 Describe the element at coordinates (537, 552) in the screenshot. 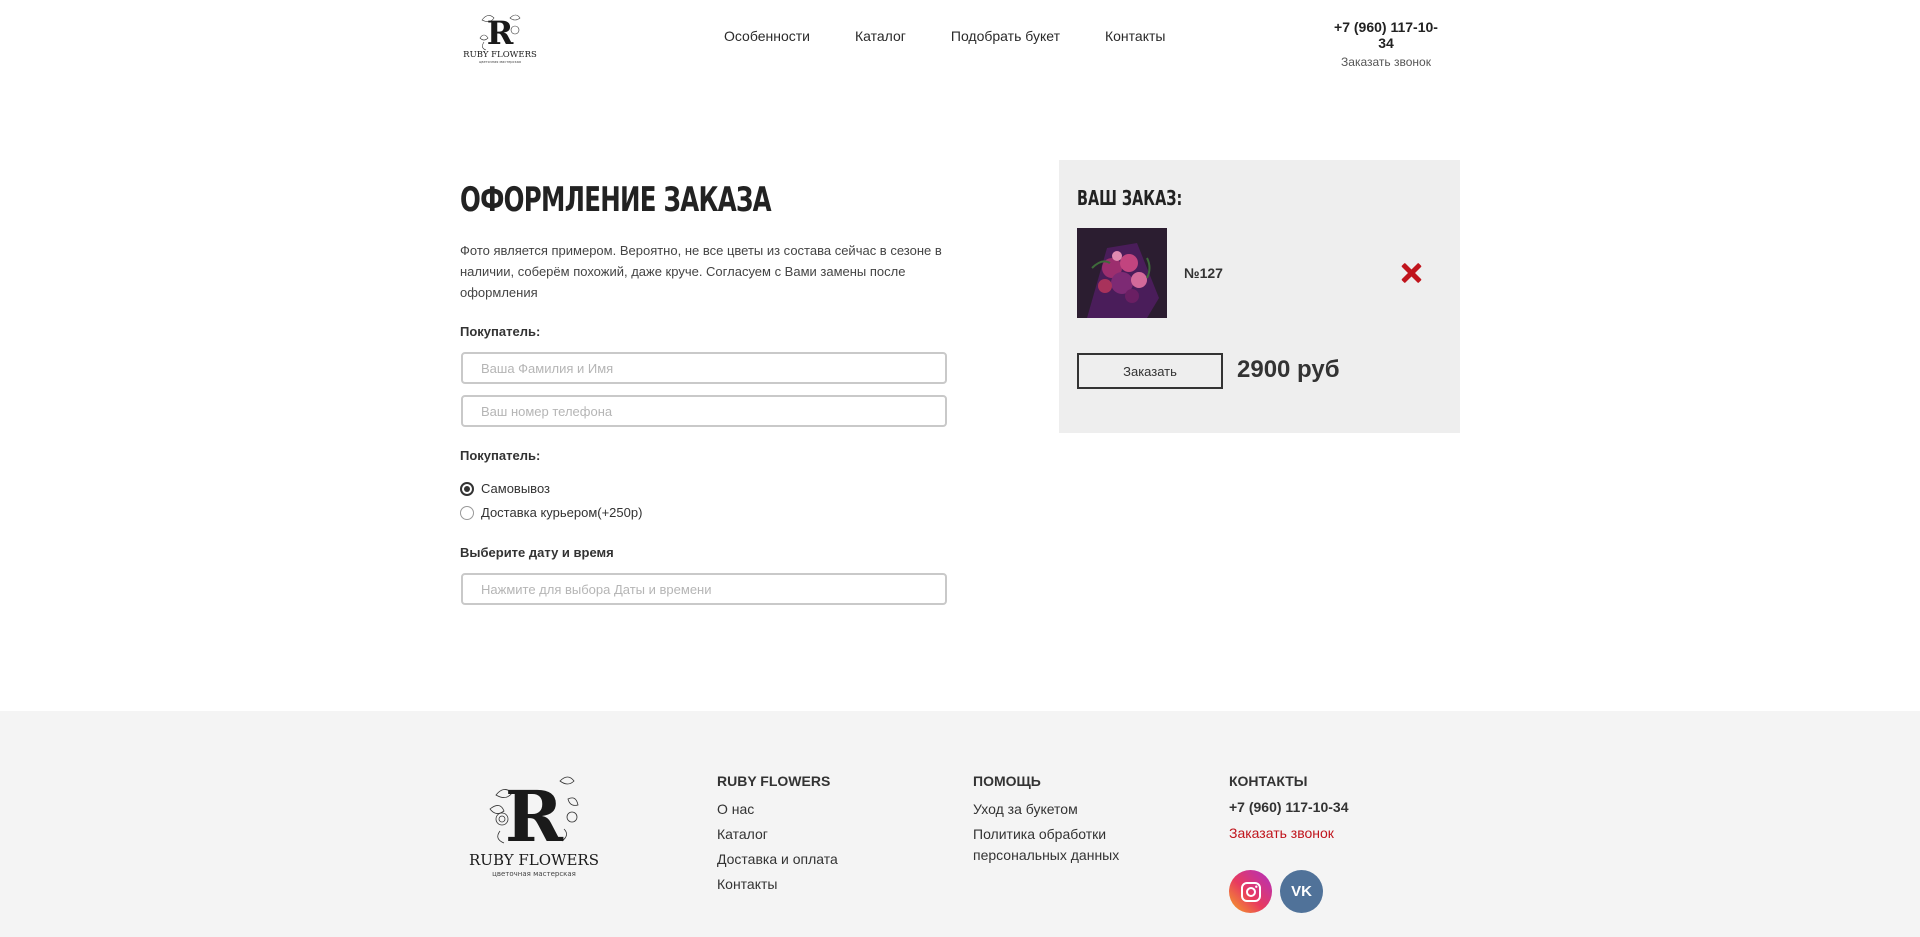

I see `datetime-label: Выберите дату и время` at that location.